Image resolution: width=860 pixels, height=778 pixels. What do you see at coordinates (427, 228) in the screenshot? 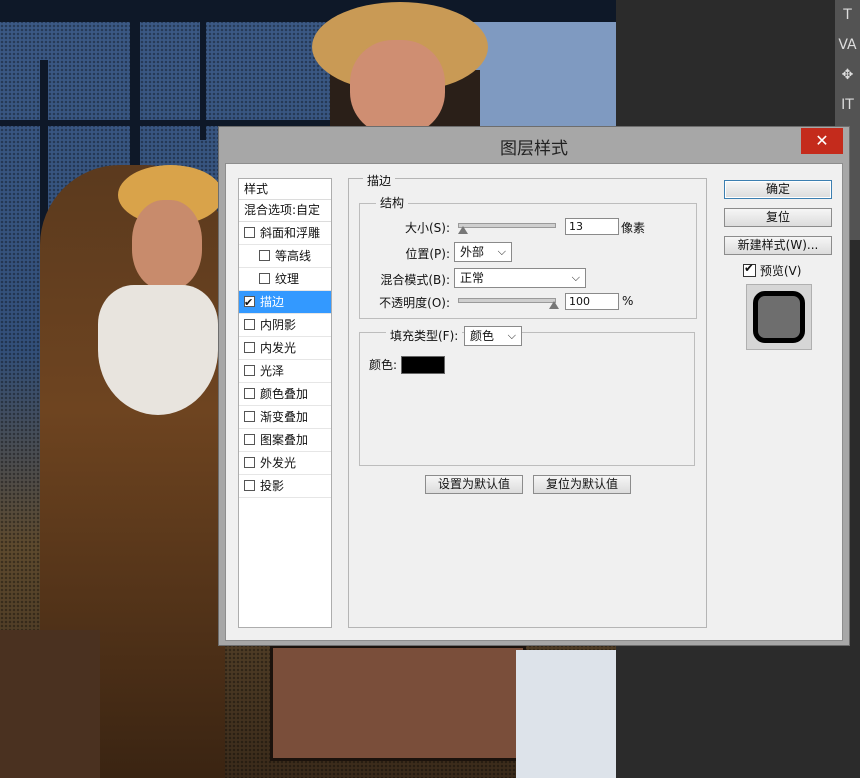
I see `size-label: 大小(S):` at bounding box center [427, 228].